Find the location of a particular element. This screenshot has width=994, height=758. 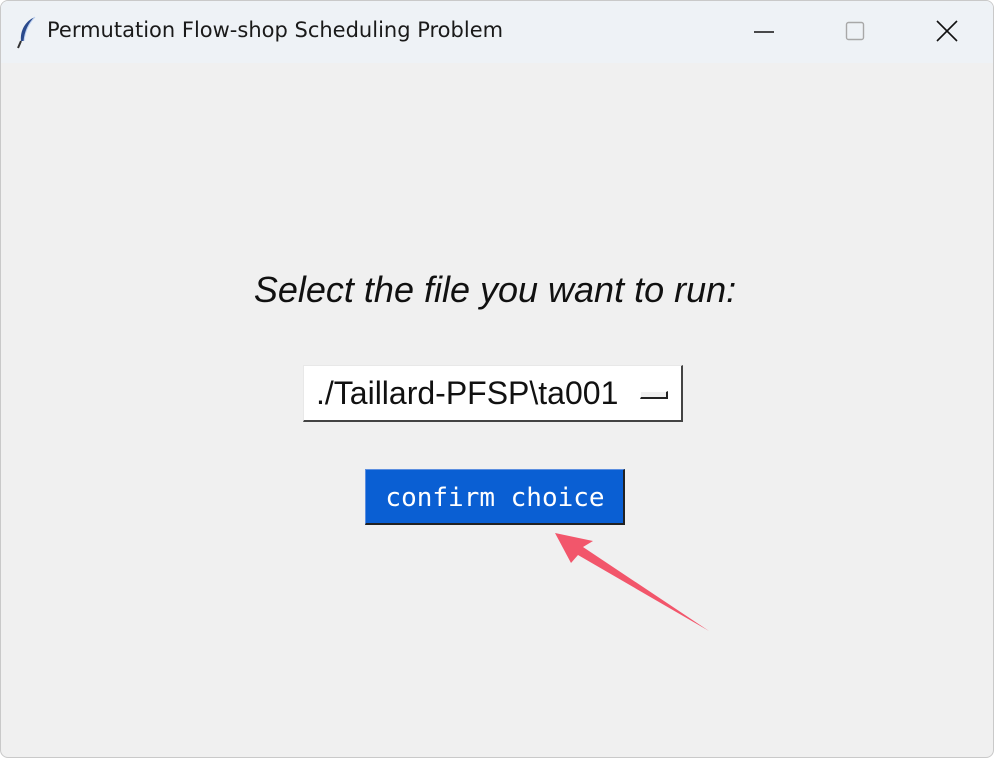

confirm-choice-label: confirm choice is located at coordinates (495, 498).